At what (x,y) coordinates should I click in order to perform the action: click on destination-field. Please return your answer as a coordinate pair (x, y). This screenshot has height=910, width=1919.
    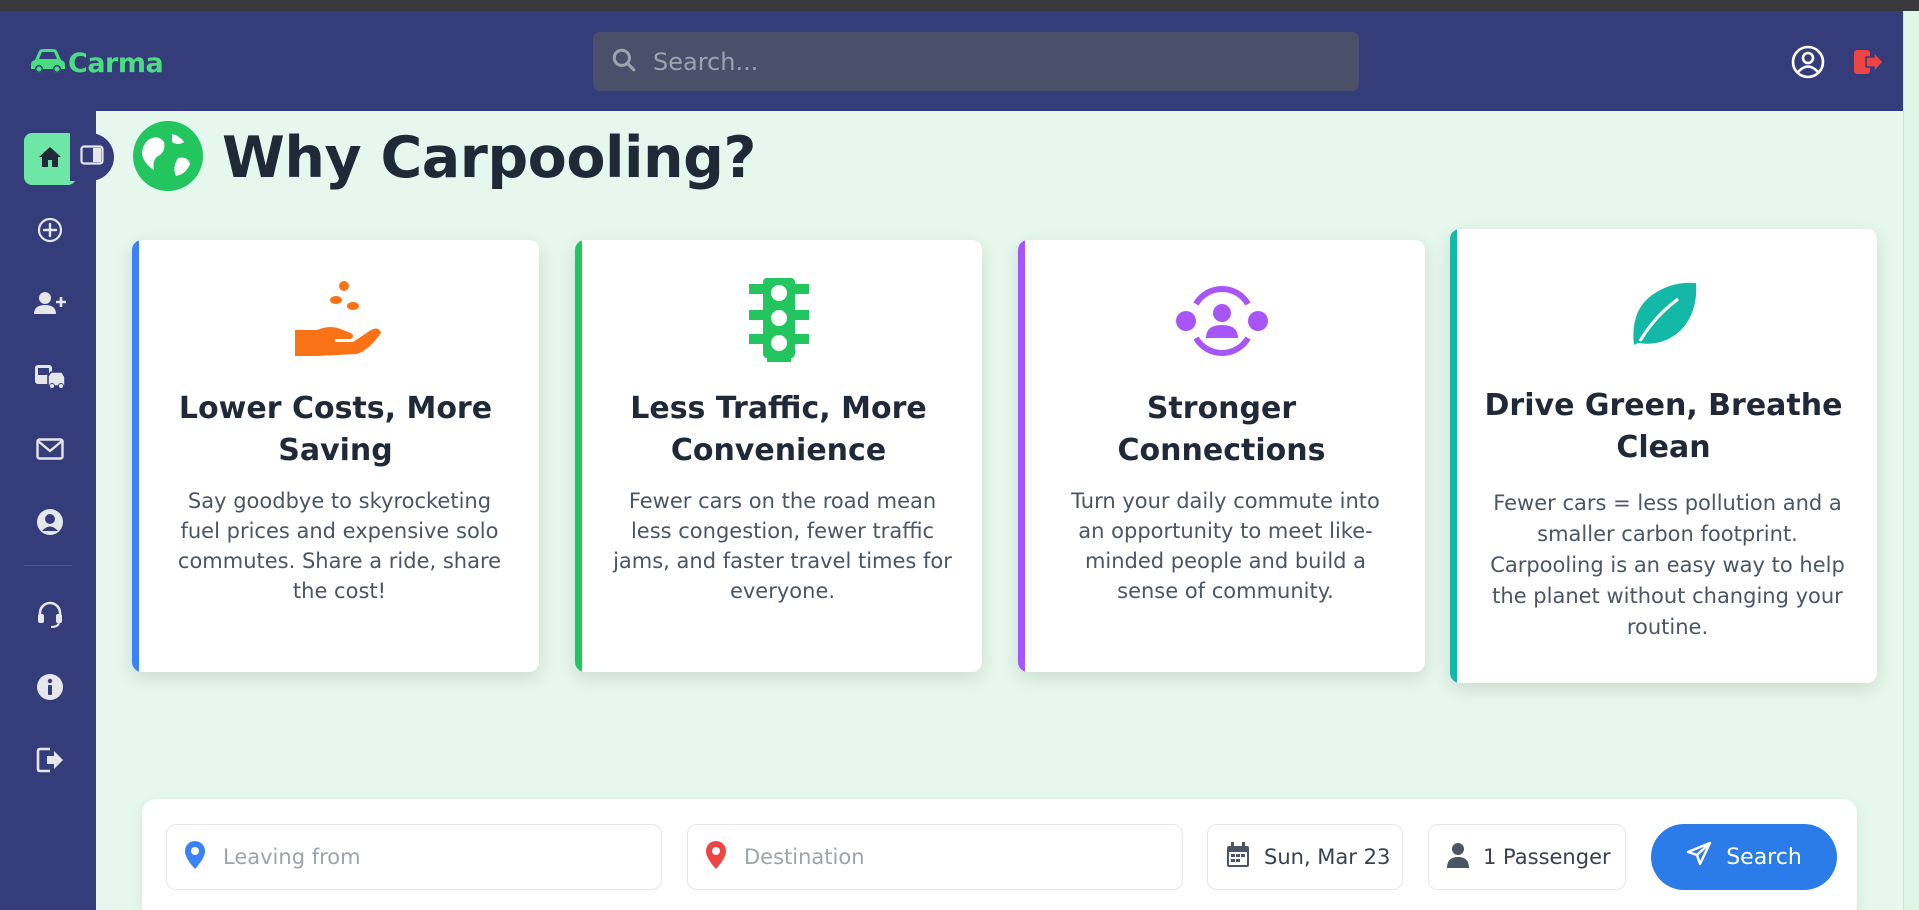
    Looking at the image, I should click on (935, 857).